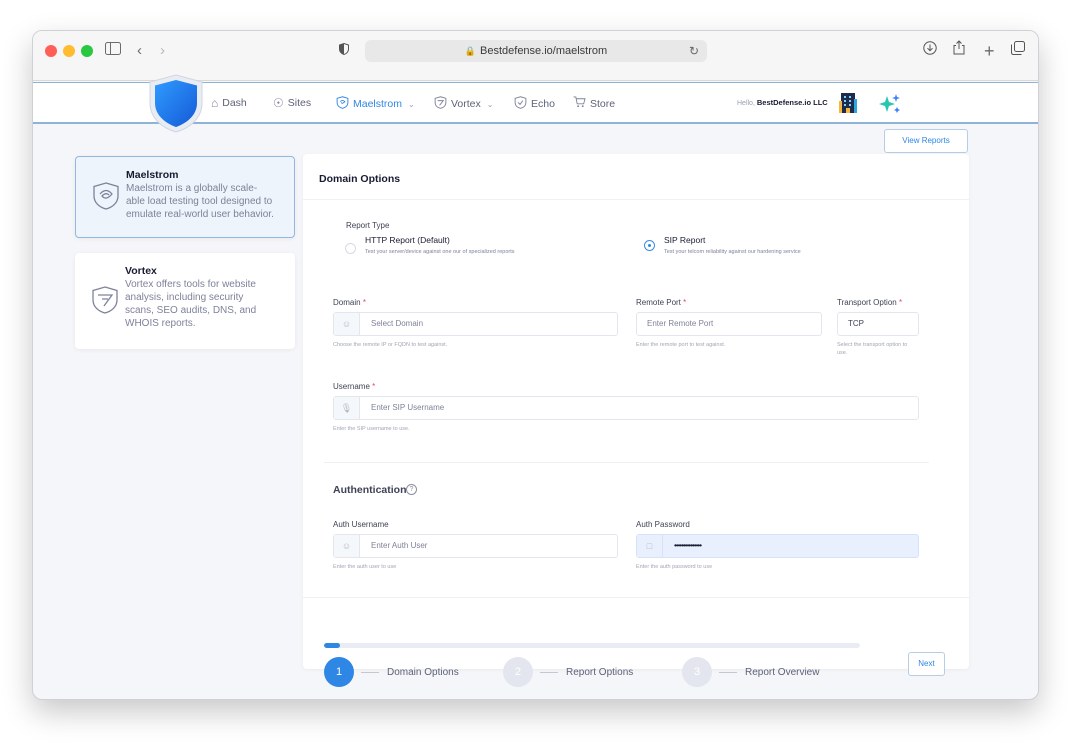  I want to click on nav-maelstrom: Maelstrom ⌄, so click(375, 104).